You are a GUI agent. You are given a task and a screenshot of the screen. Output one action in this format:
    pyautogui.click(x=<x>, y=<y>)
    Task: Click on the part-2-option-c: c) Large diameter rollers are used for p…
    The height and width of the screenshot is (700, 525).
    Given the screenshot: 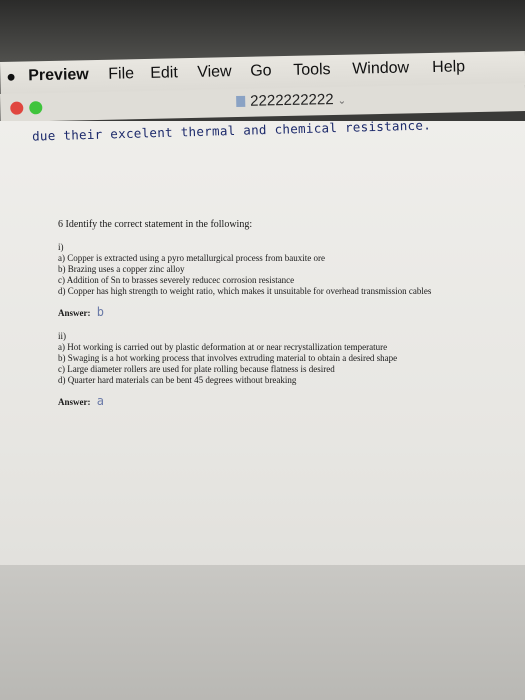 What is the action you would take?
    pyautogui.click(x=196, y=369)
    